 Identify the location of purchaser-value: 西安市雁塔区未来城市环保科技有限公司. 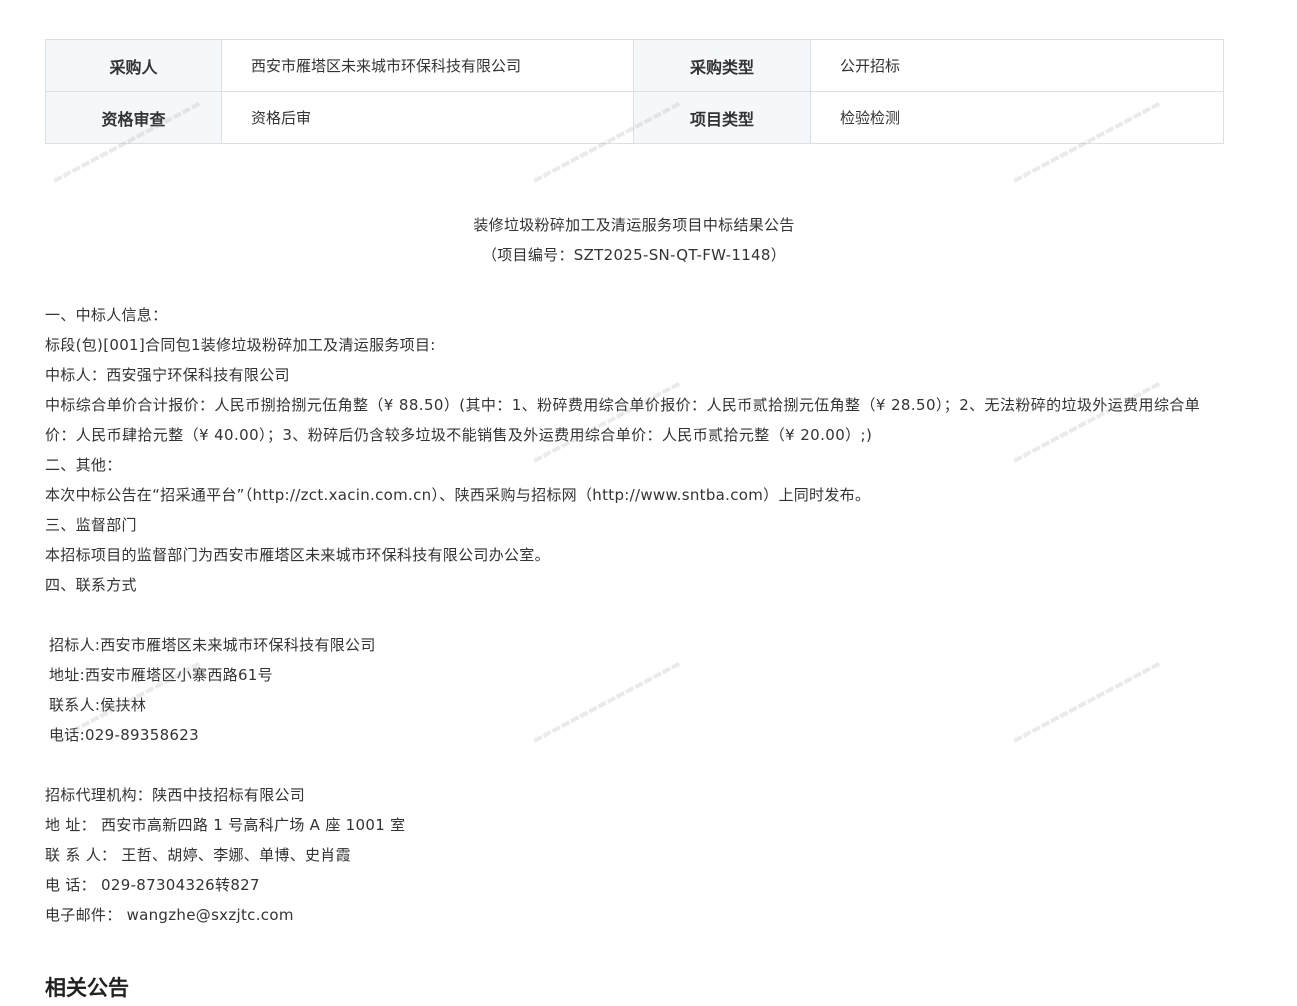
(427, 65).